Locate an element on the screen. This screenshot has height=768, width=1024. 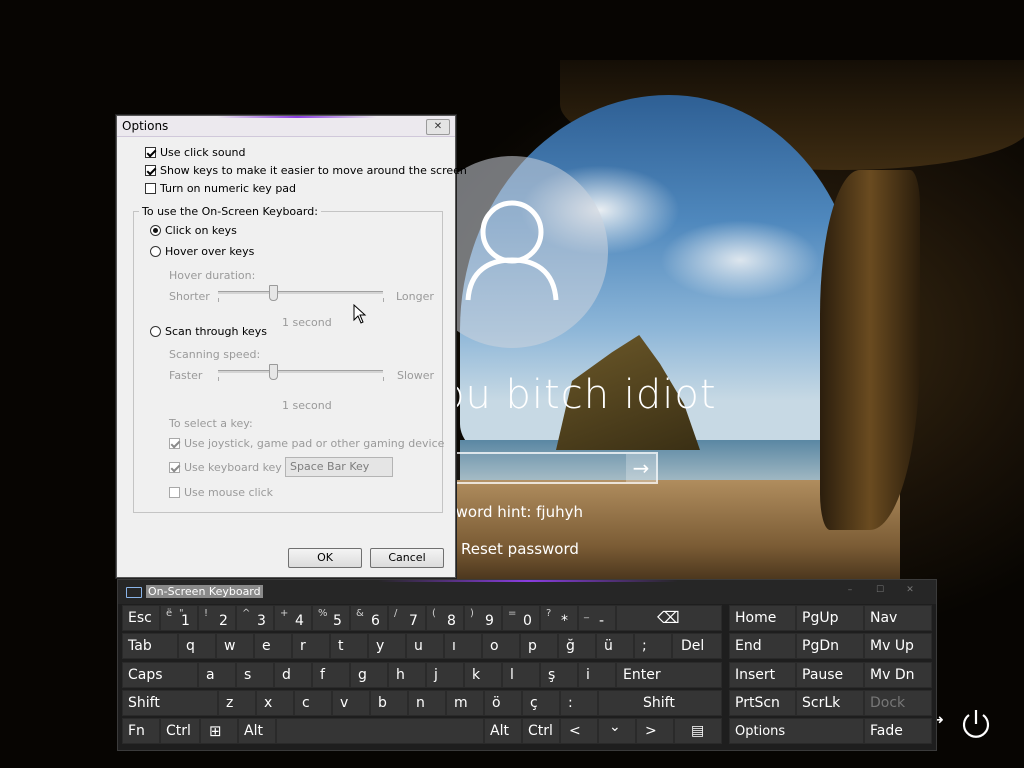
key-fade: Fade is located at coordinates (898, 731).